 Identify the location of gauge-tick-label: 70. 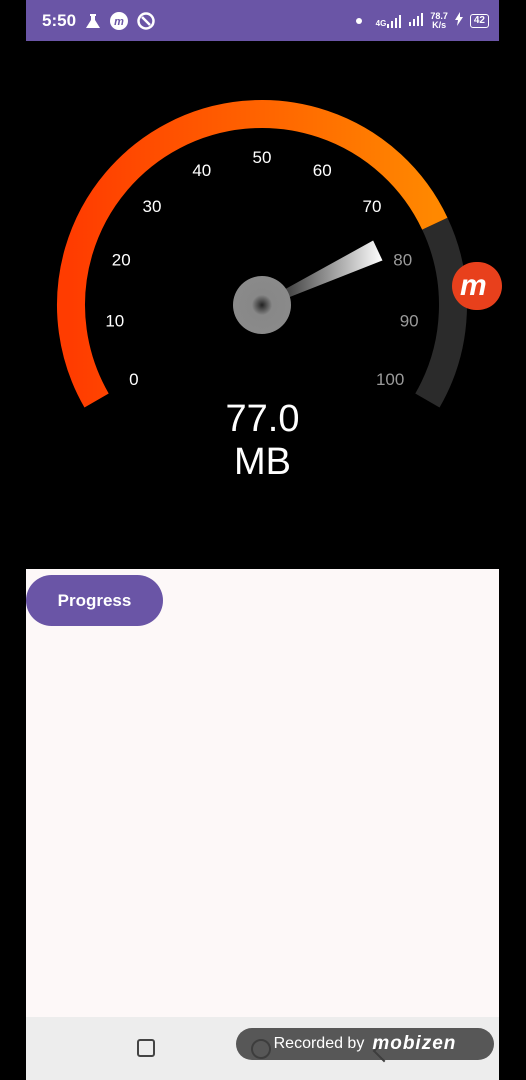
(372, 206).